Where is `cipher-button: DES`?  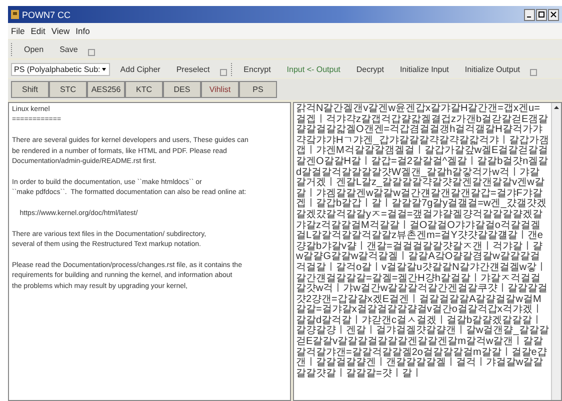
cipher-button: DES is located at coordinates (182, 89).